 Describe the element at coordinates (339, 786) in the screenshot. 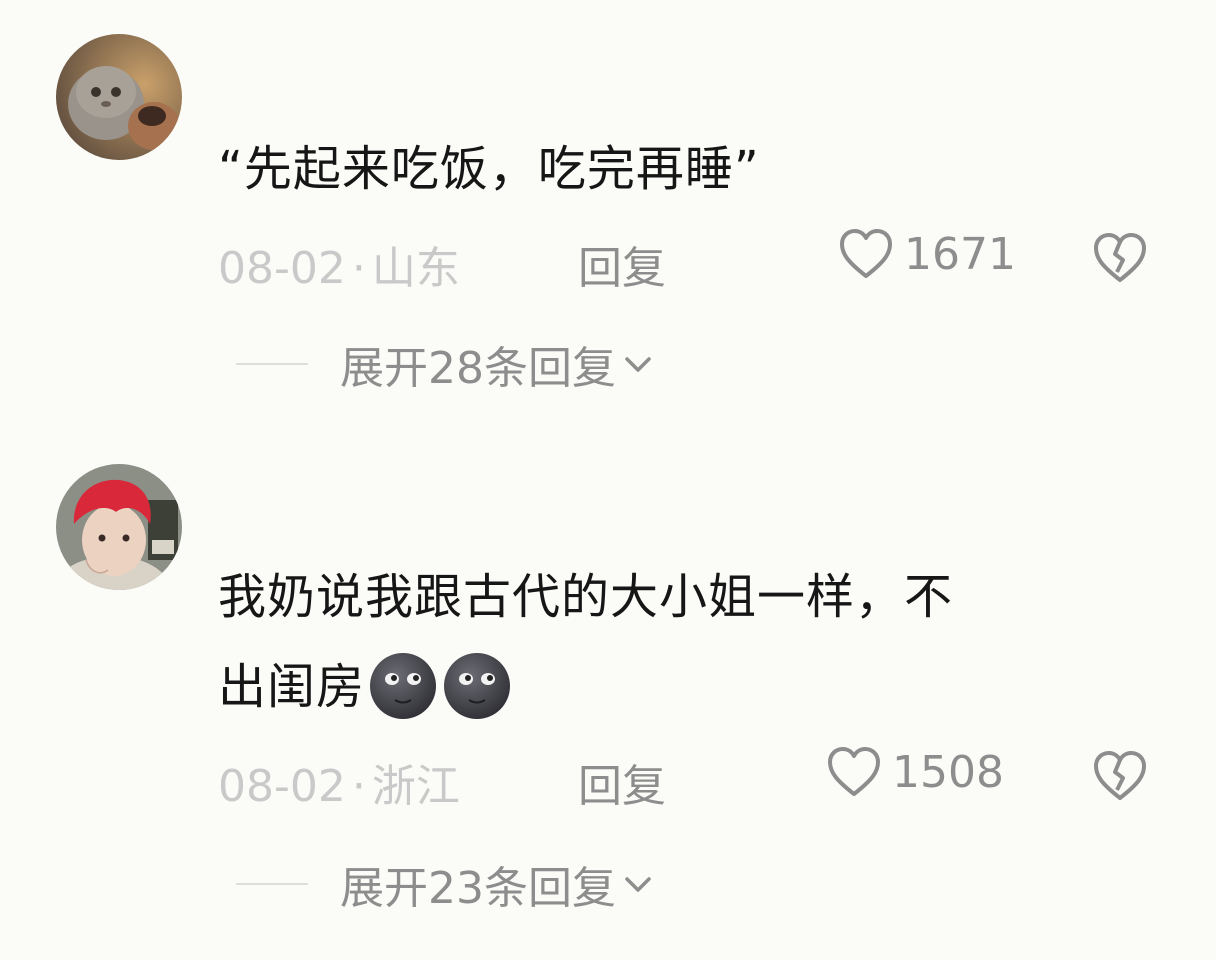

I see `comment-date-location: 08-02 · 浙江` at that location.